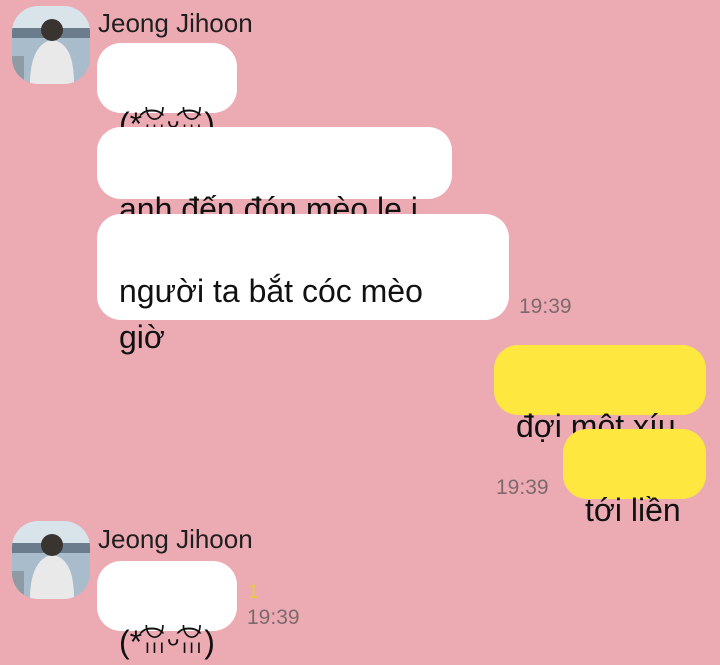  What do you see at coordinates (253, 592) in the screenshot?
I see `unread-count: 1` at bounding box center [253, 592].